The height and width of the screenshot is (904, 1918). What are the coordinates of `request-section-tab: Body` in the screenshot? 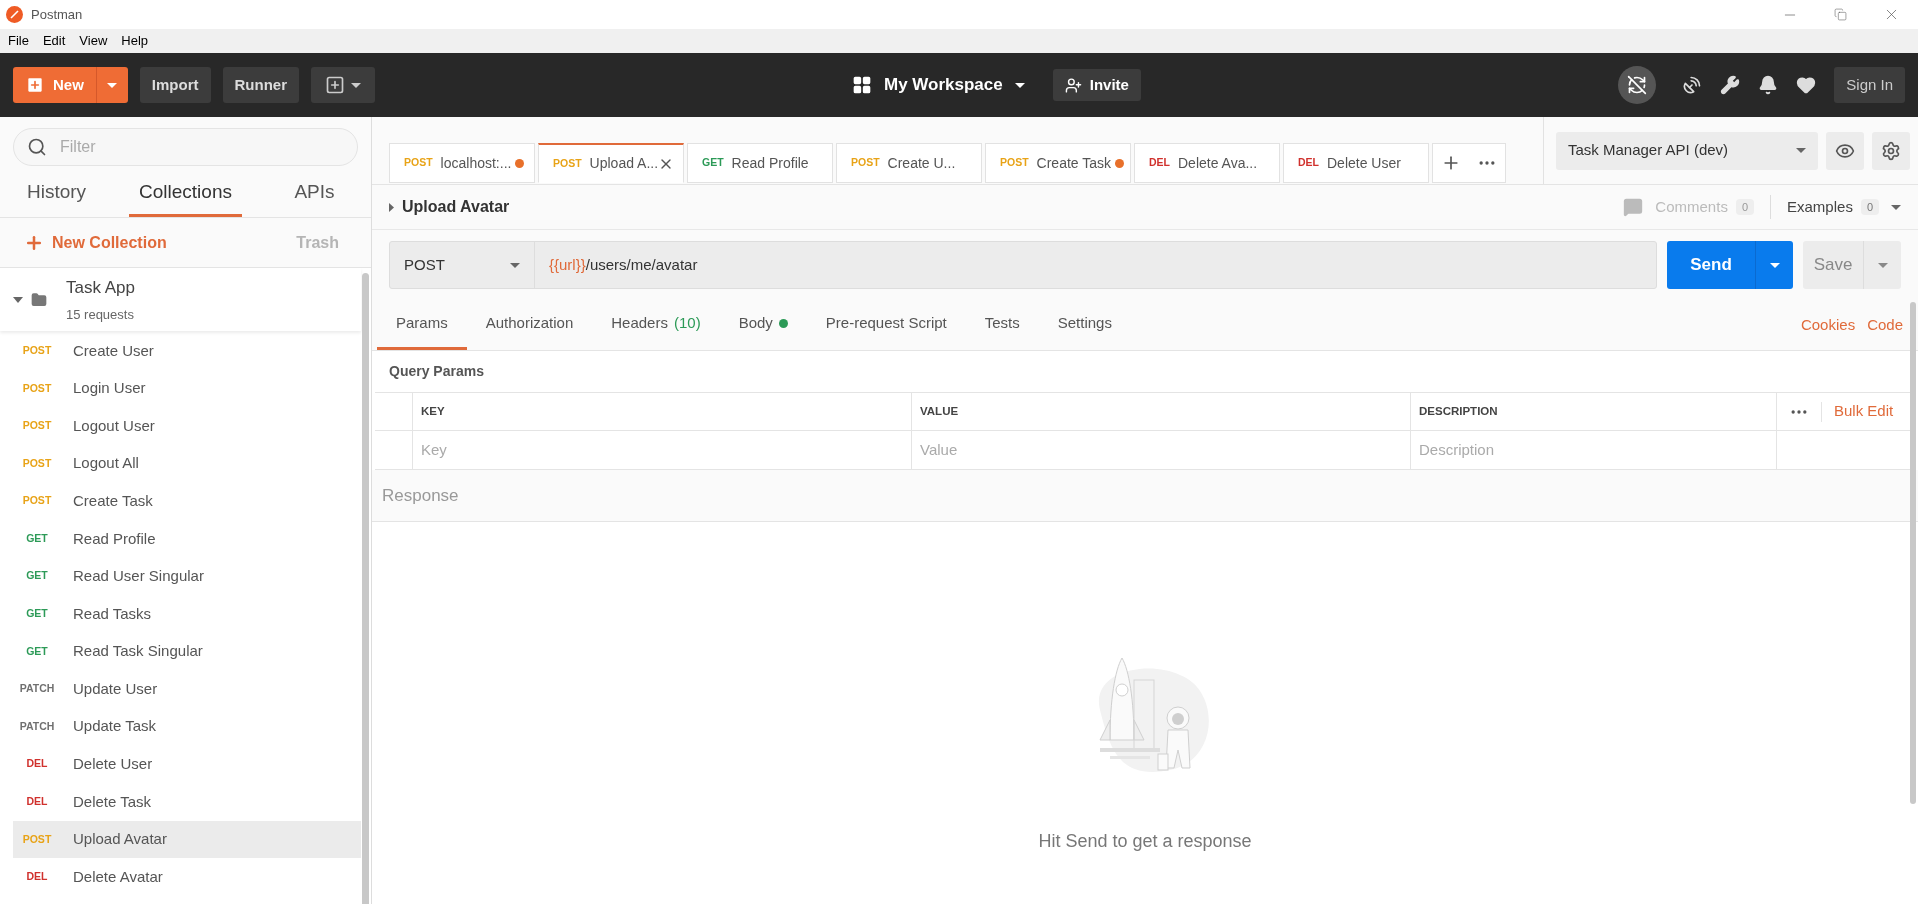 It's located at (763, 325).